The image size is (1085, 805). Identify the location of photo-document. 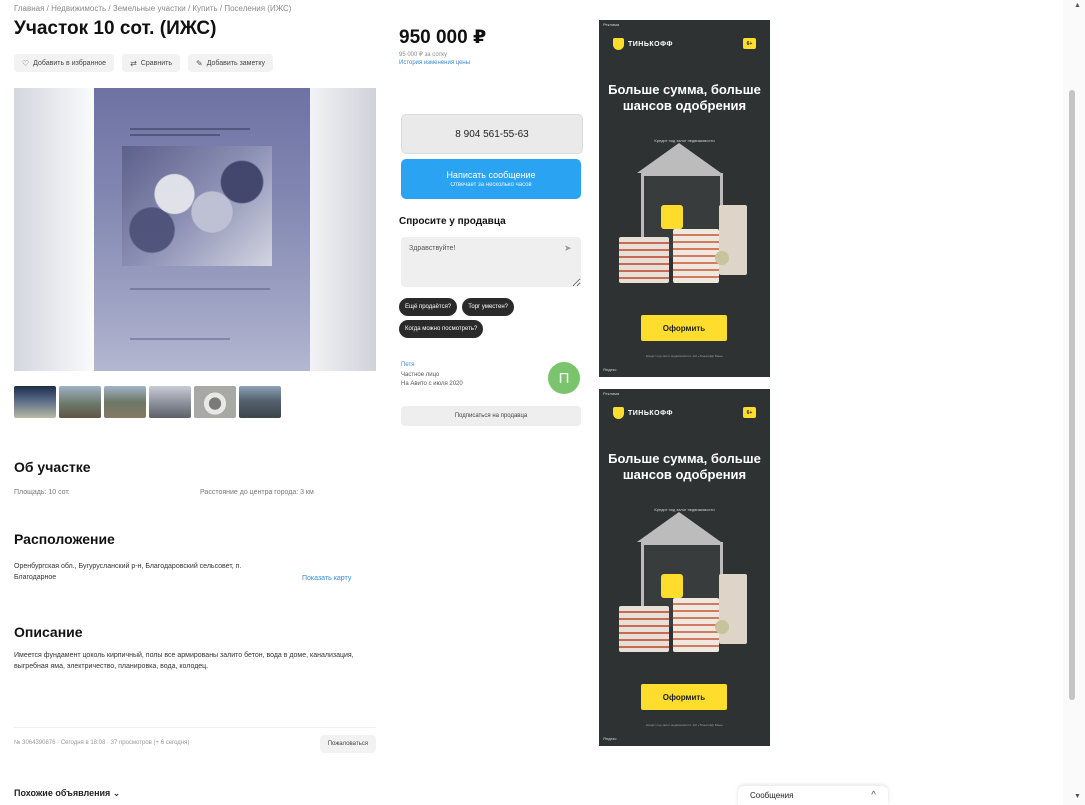
(202, 229).